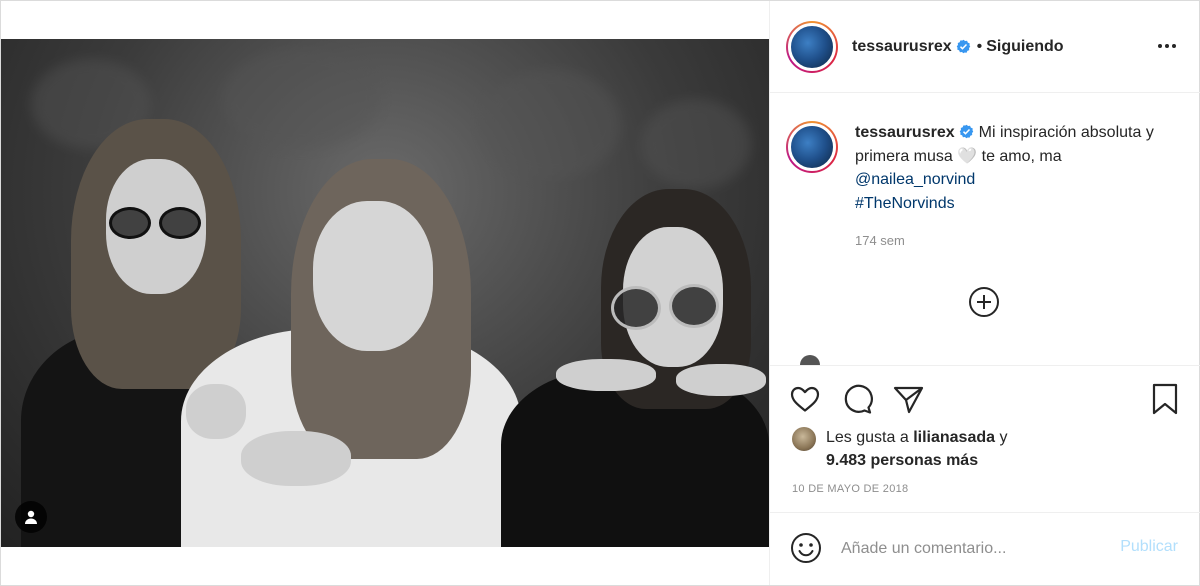 The image size is (1200, 586). Describe the element at coordinates (1165, 399) in the screenshot. I see `bookmark-icon` at that location.